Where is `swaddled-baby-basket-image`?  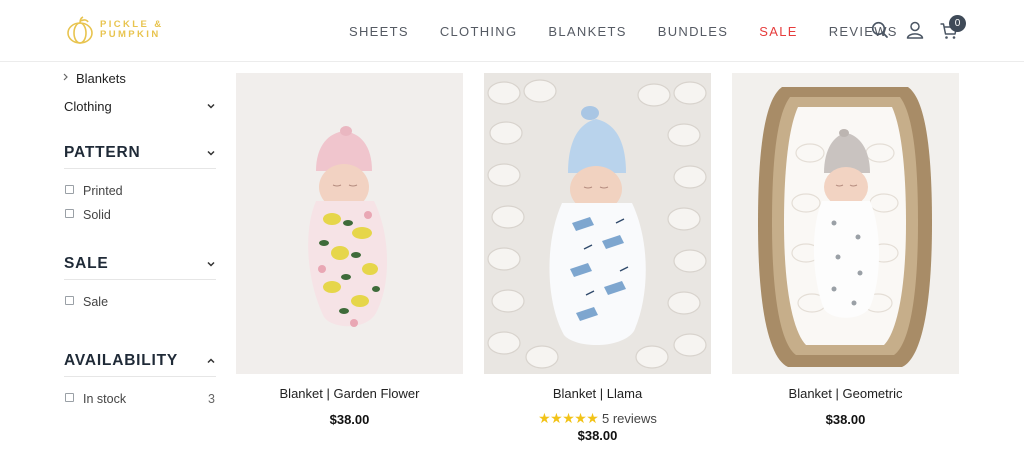 swaddled-baby-basket-image is located at coordinates (845, 223).